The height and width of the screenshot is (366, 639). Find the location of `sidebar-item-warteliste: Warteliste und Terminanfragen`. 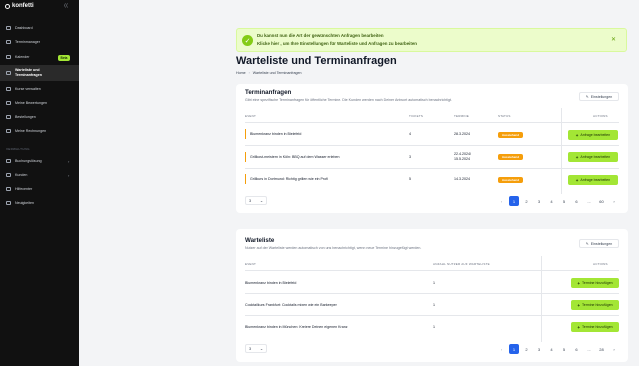

sidebar-item-warteliste: Warteliste und Terminanfragen is located at coordinates (39, 73).